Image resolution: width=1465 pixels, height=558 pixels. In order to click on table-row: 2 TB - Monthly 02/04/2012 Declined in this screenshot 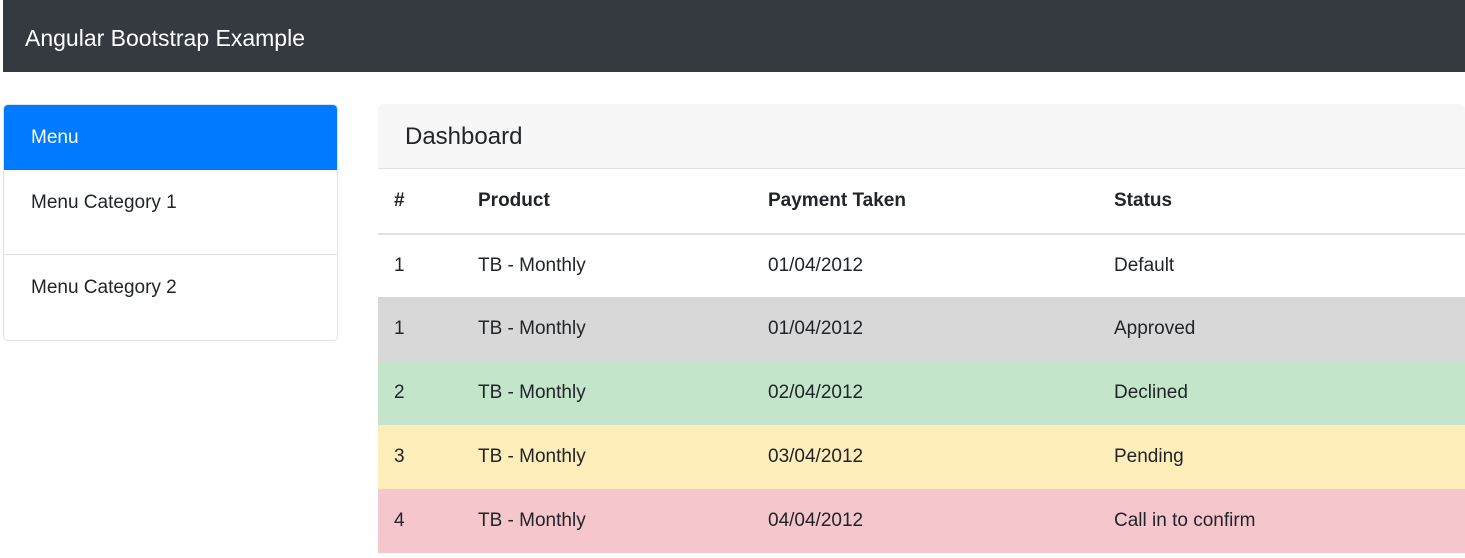, I will do `click(921, 393)`.